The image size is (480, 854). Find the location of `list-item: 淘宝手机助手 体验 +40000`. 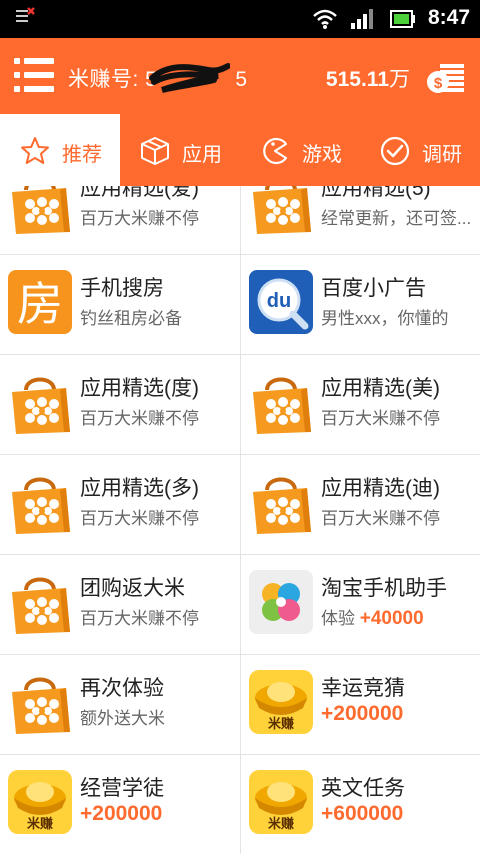

list-item: 淘宝手机助手 体验 +40000 is located at coordinates (360, 604).